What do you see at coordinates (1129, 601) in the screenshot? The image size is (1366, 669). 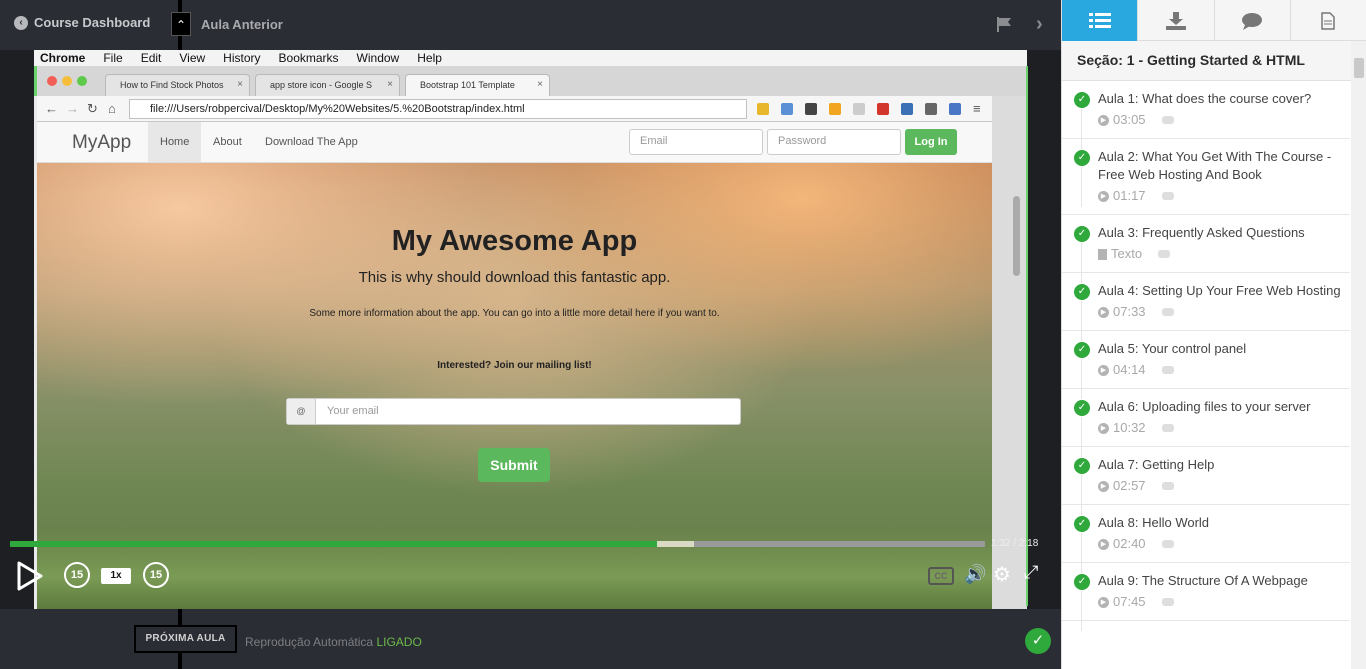 I see `lesson-duration: 07:45` at bounding box center [1129, 601].